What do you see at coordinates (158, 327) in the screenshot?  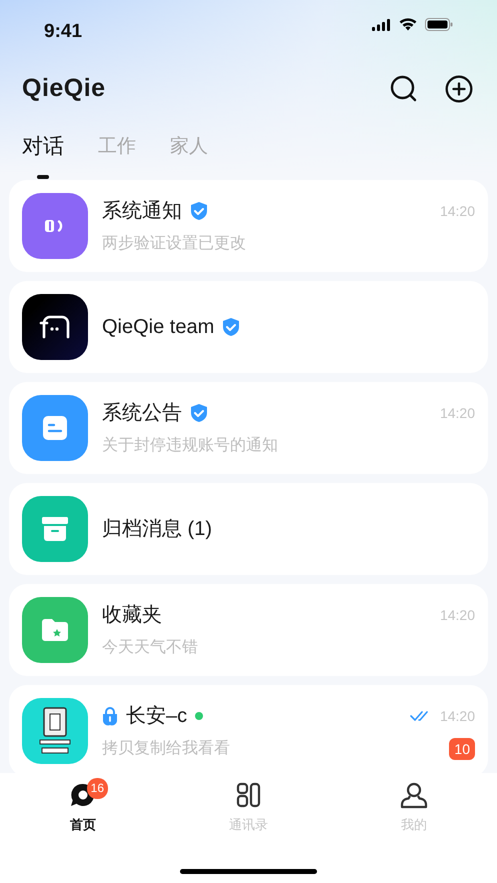 I see `conversation-title: QieQie team` at bounding box center [158, 327].